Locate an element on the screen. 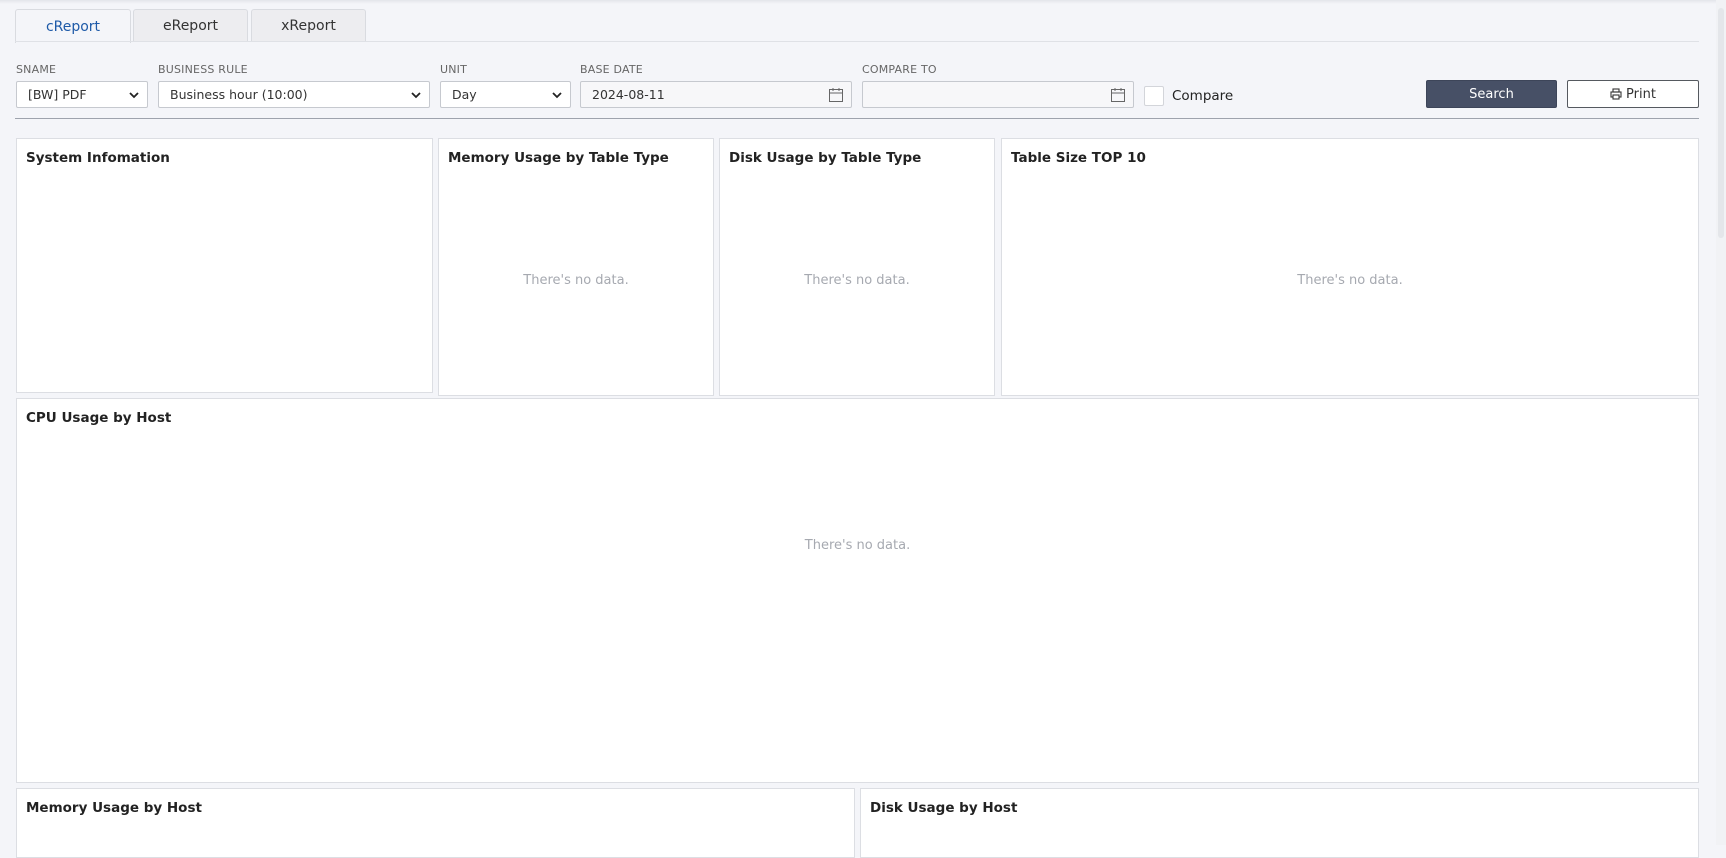  print-button-label: Print is located at coordinates (1641, 94).